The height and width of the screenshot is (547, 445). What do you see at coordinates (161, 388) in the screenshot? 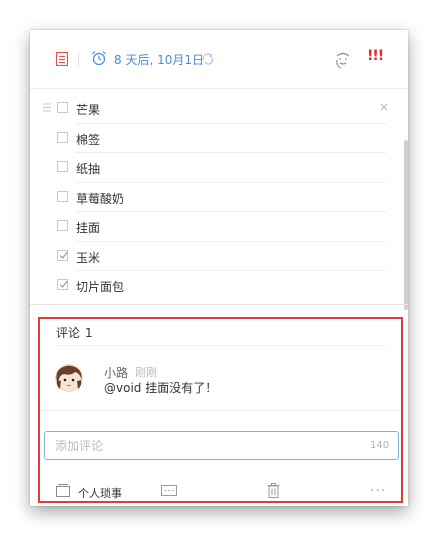
I see `comment-text: @void 挂面没有了！` at bounding box center [161, 388].